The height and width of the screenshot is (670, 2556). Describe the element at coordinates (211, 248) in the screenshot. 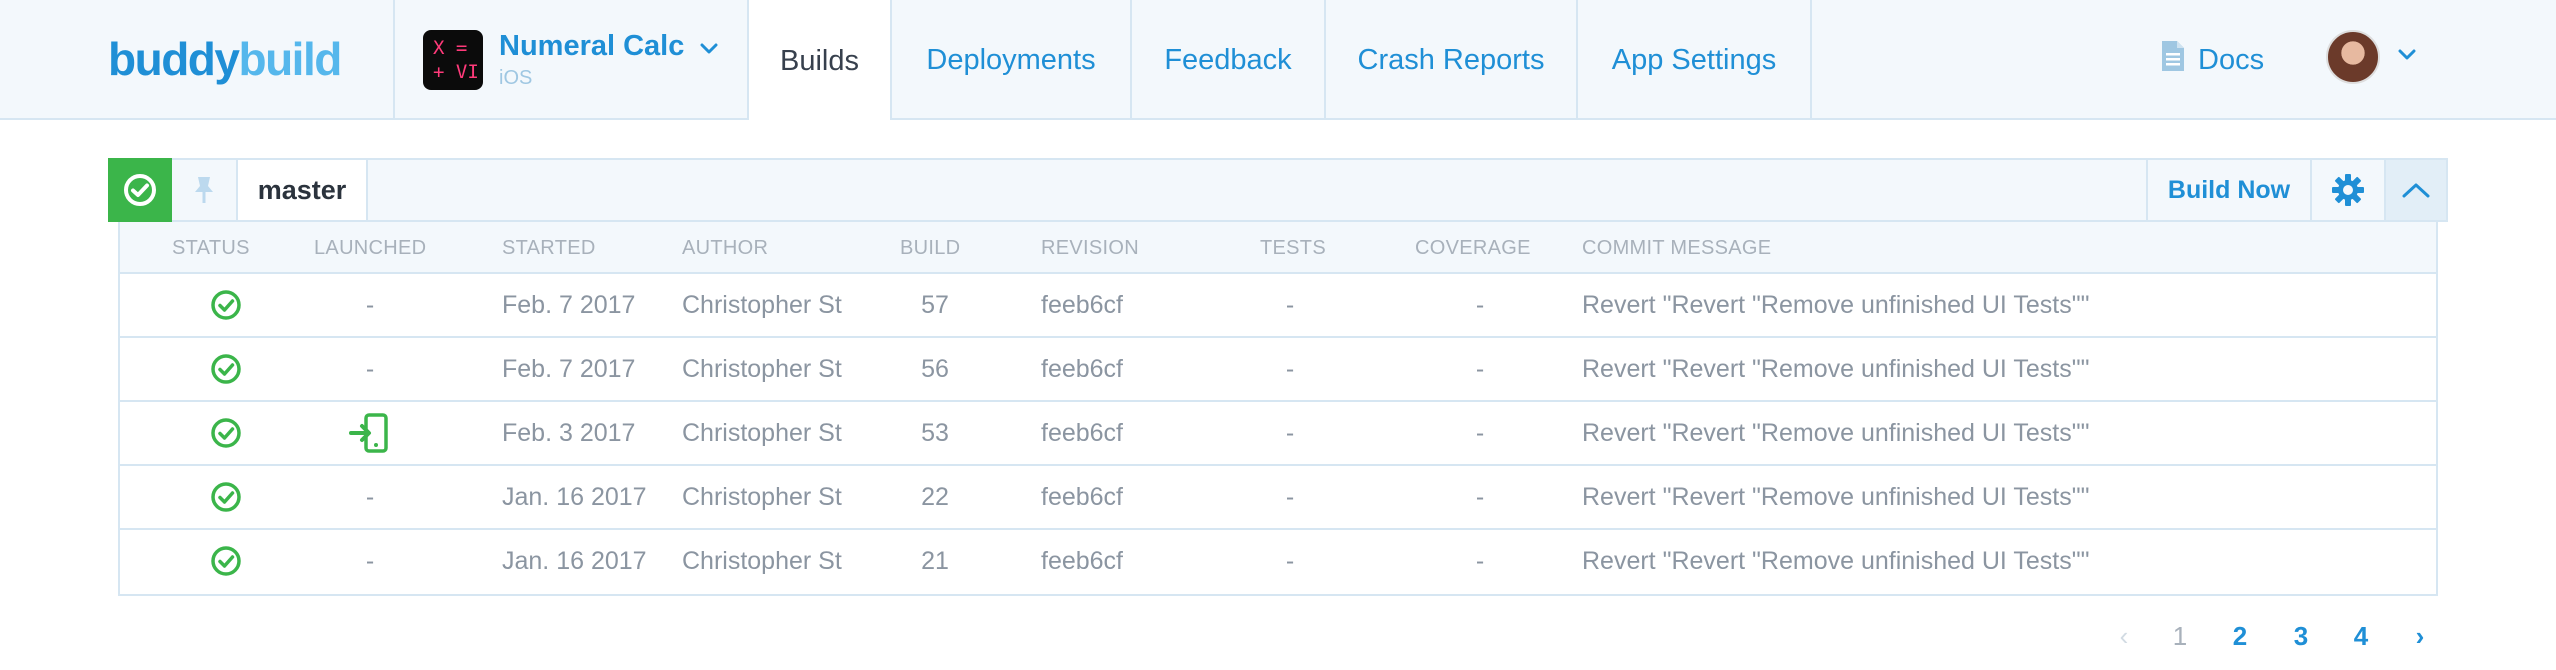

I see `col-status: STATUS` at that location.